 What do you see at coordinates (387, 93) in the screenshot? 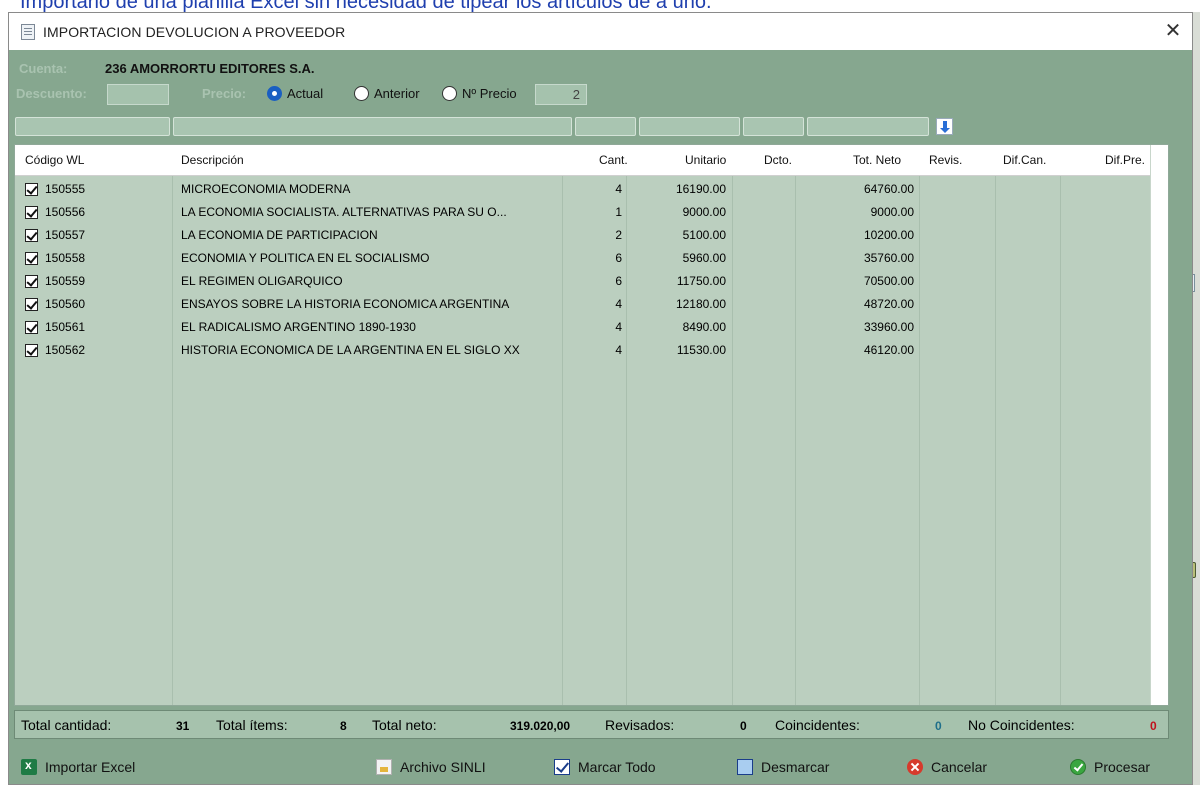
I see `precio-radio-anterior: Anterior` at bounding box center [387, 93].